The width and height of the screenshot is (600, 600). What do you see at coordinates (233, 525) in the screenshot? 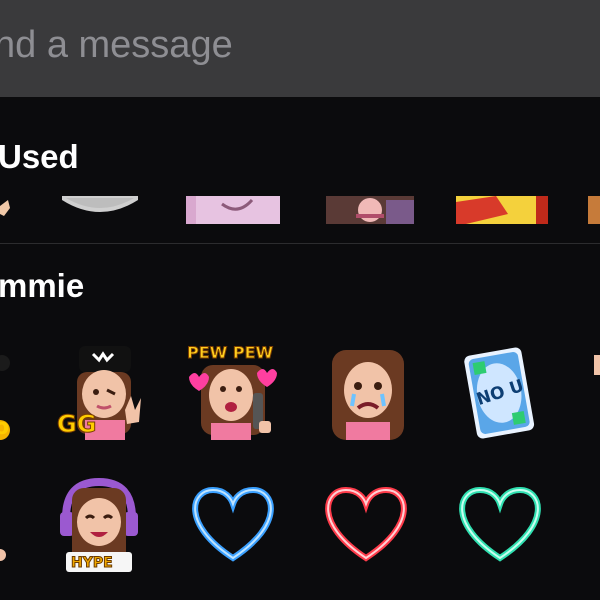
I see `emote-heart-blue` at bounding box center [233, 525].